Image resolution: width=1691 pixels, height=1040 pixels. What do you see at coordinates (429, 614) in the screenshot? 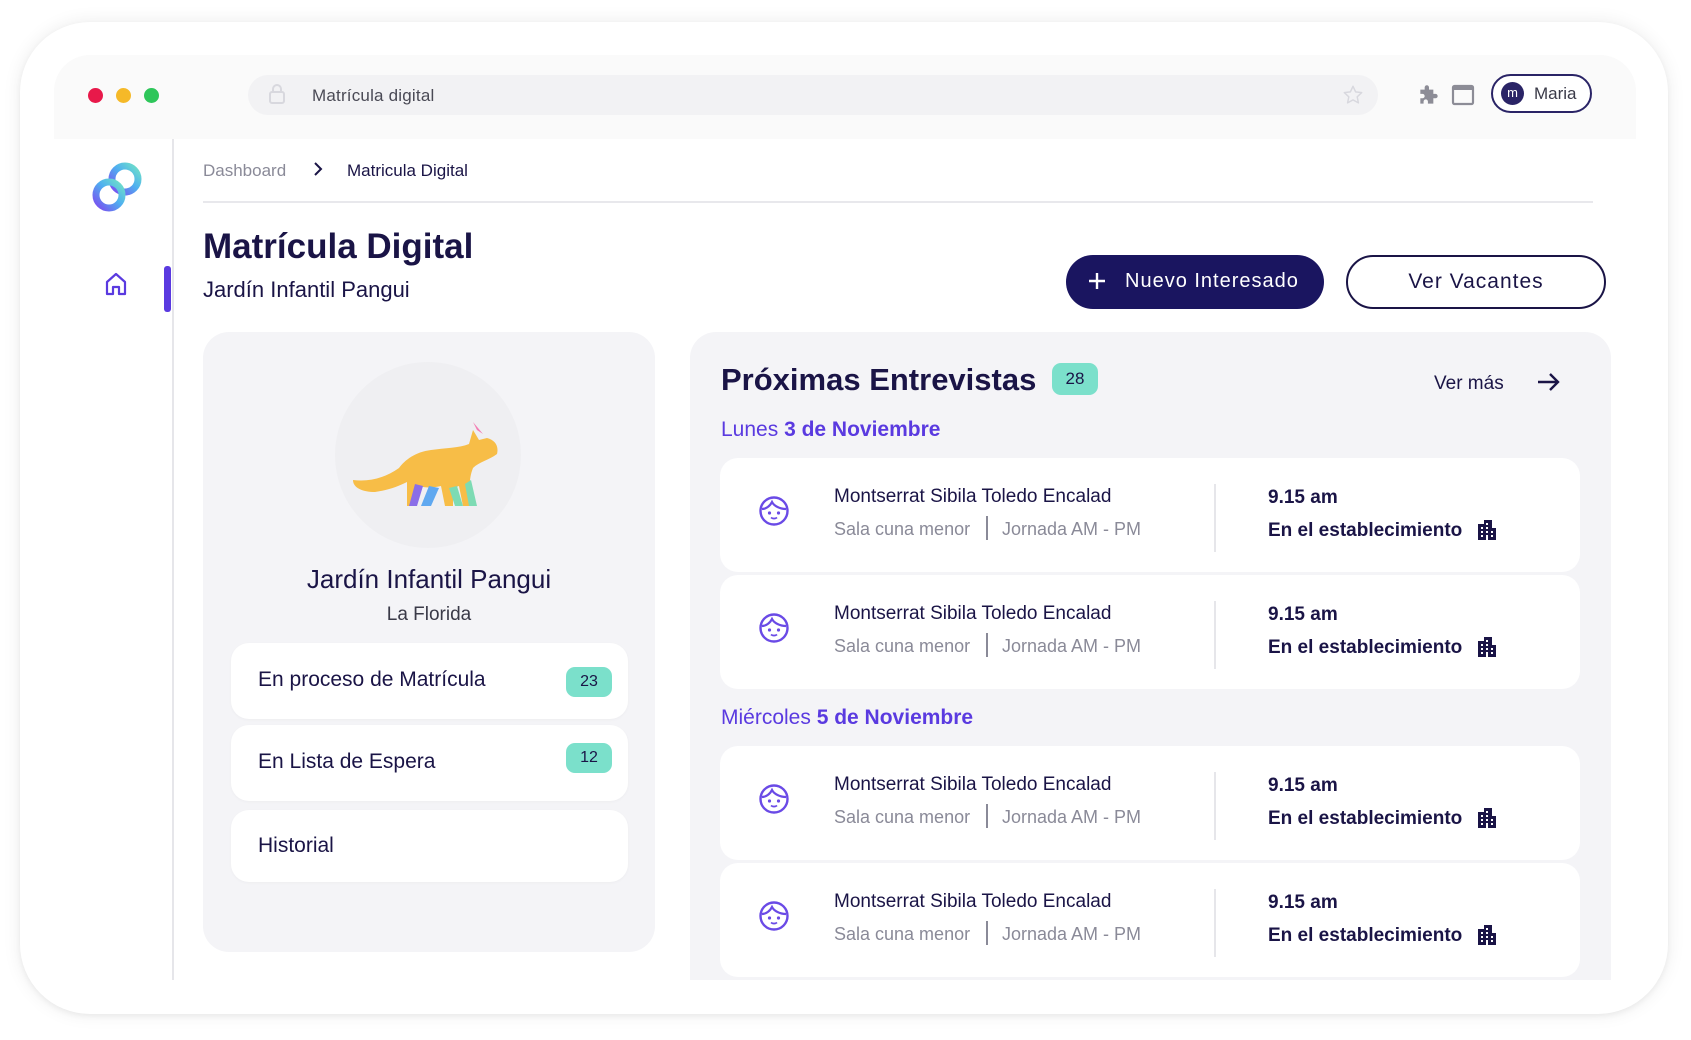
I see `school-location: La Florida` at bounding box center [429, 614].